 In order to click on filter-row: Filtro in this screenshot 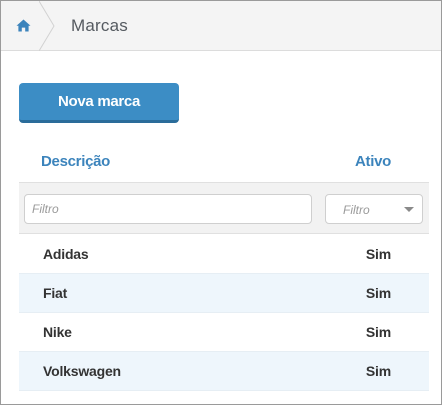, I will do `click(224, 208)`.